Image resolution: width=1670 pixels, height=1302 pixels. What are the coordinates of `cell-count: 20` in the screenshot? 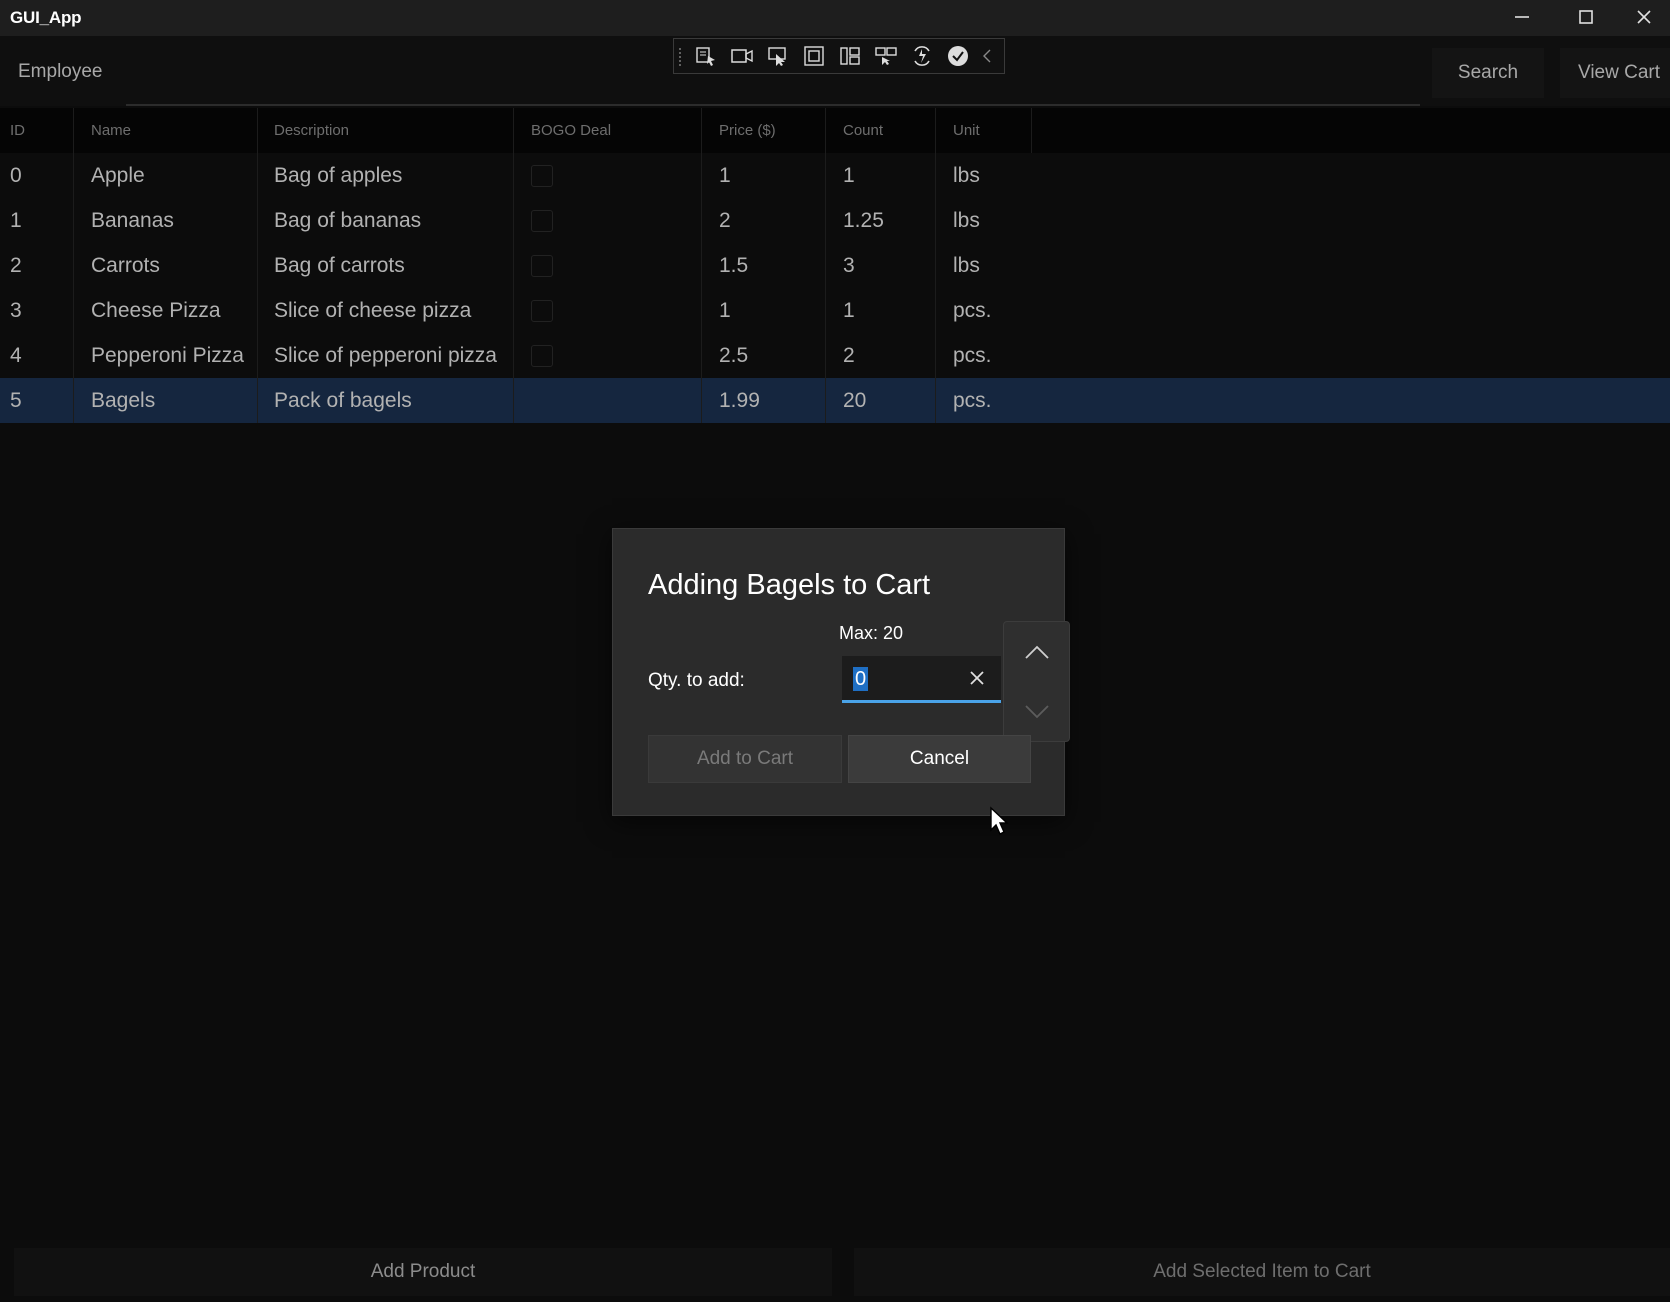 It's located at (881, 400).